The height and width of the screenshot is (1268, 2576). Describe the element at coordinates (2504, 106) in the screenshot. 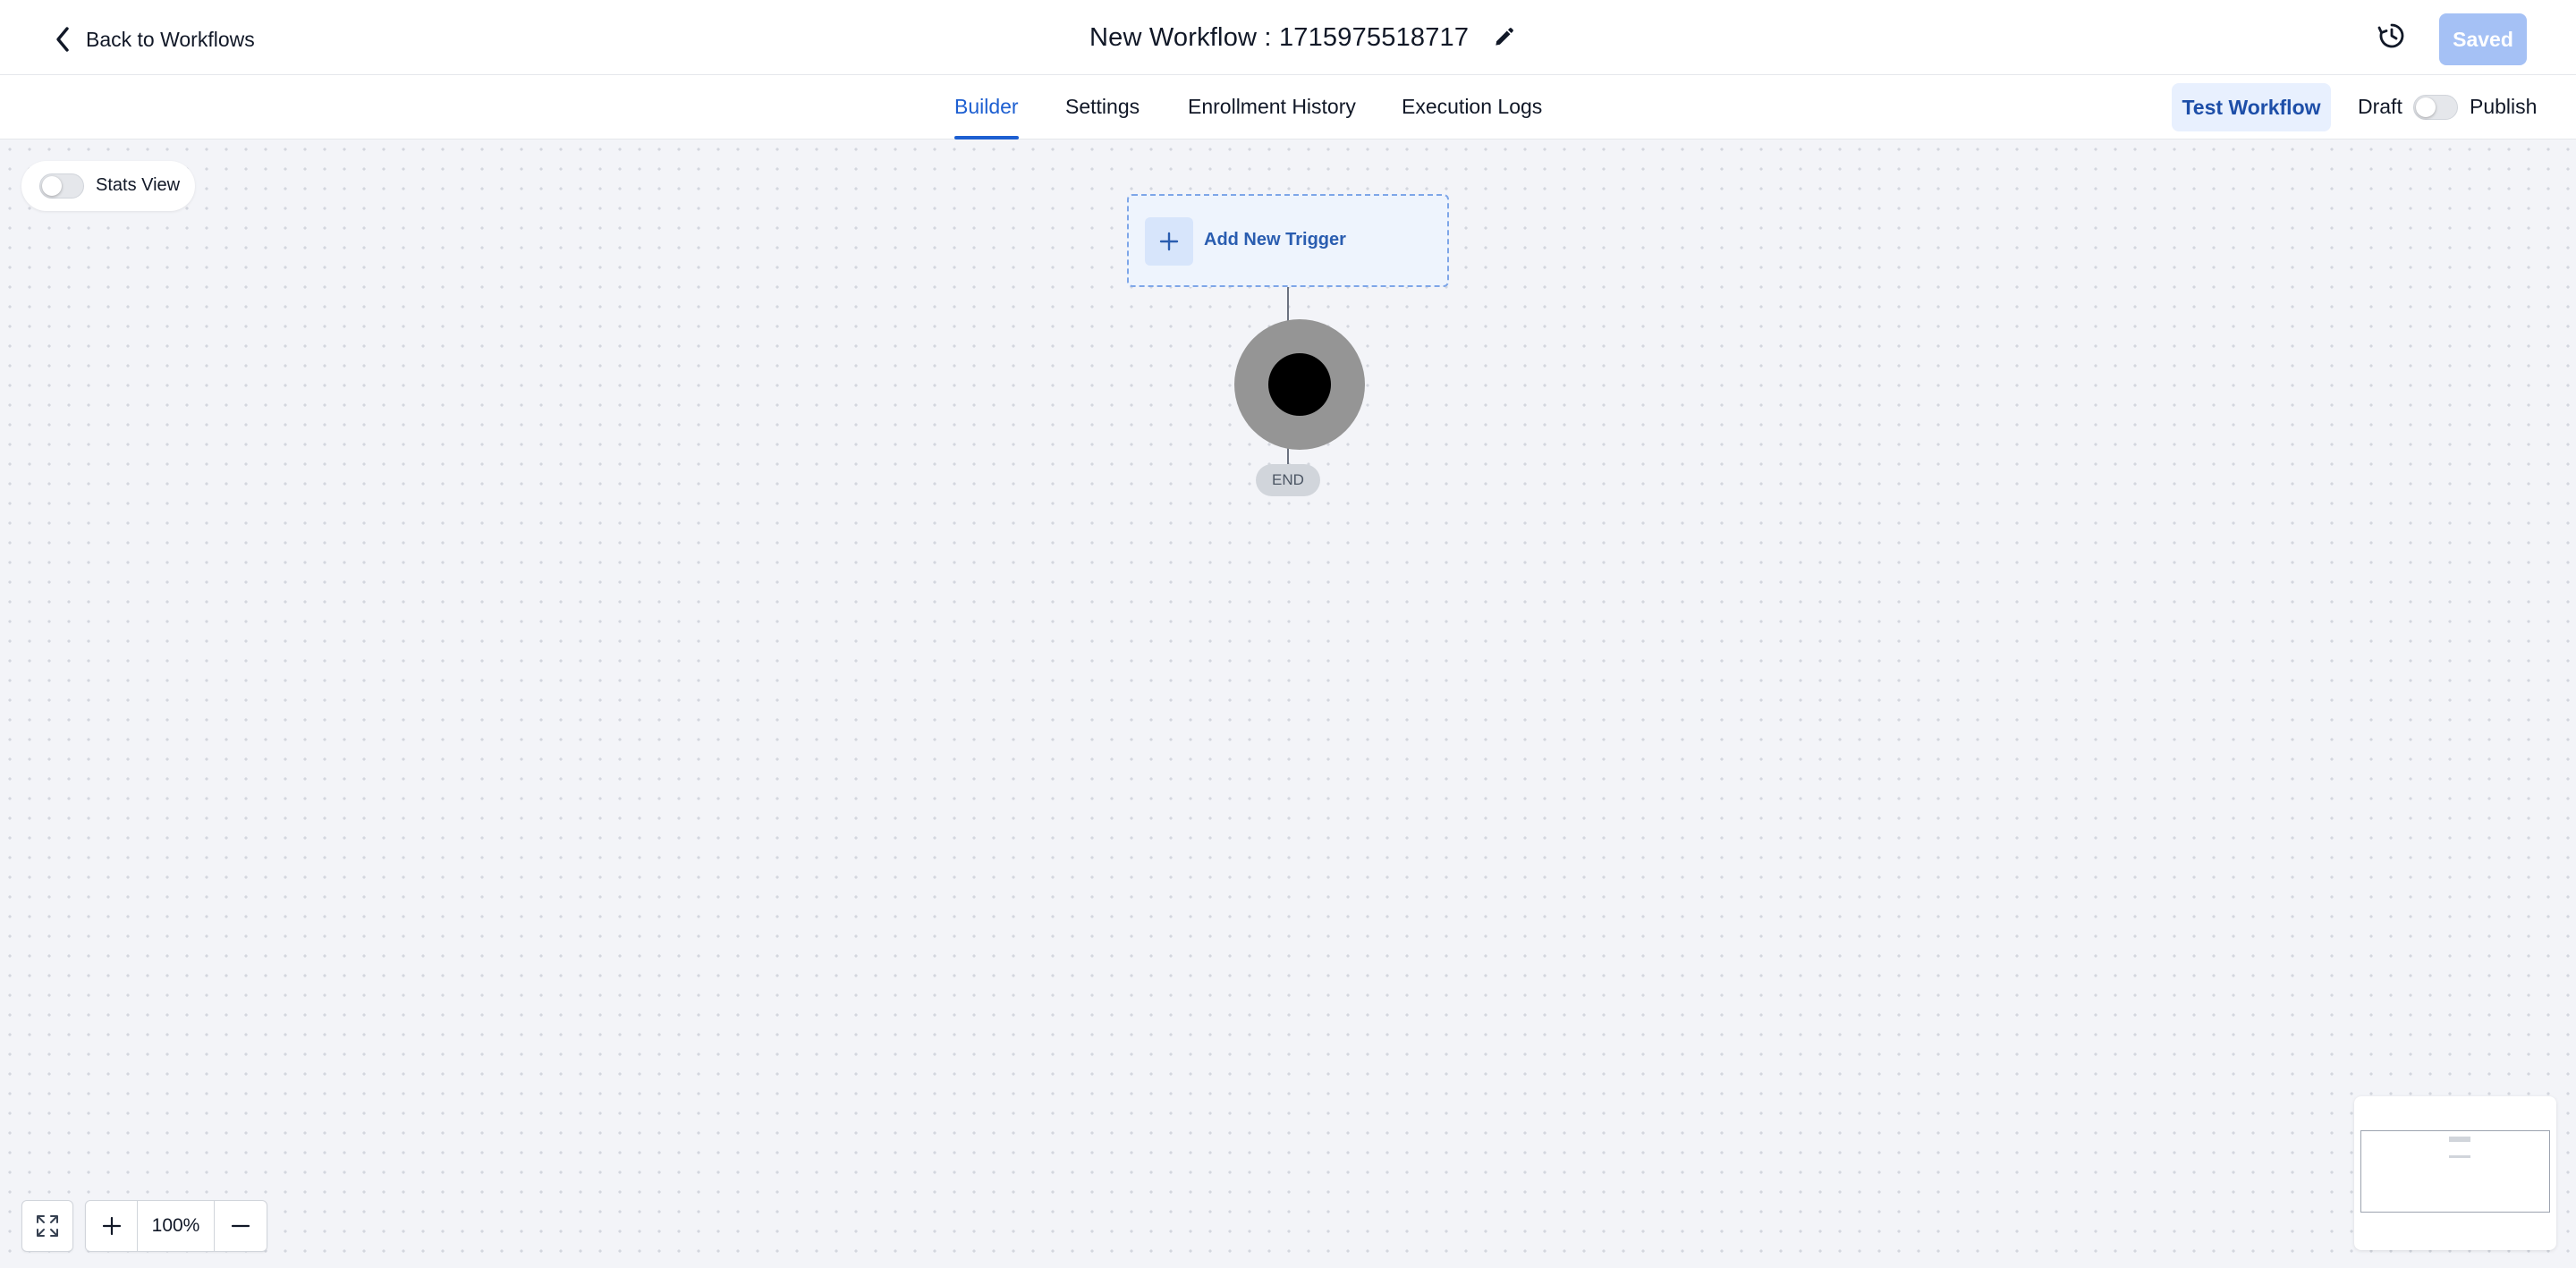

I see `publish-label: Publish` at that location.